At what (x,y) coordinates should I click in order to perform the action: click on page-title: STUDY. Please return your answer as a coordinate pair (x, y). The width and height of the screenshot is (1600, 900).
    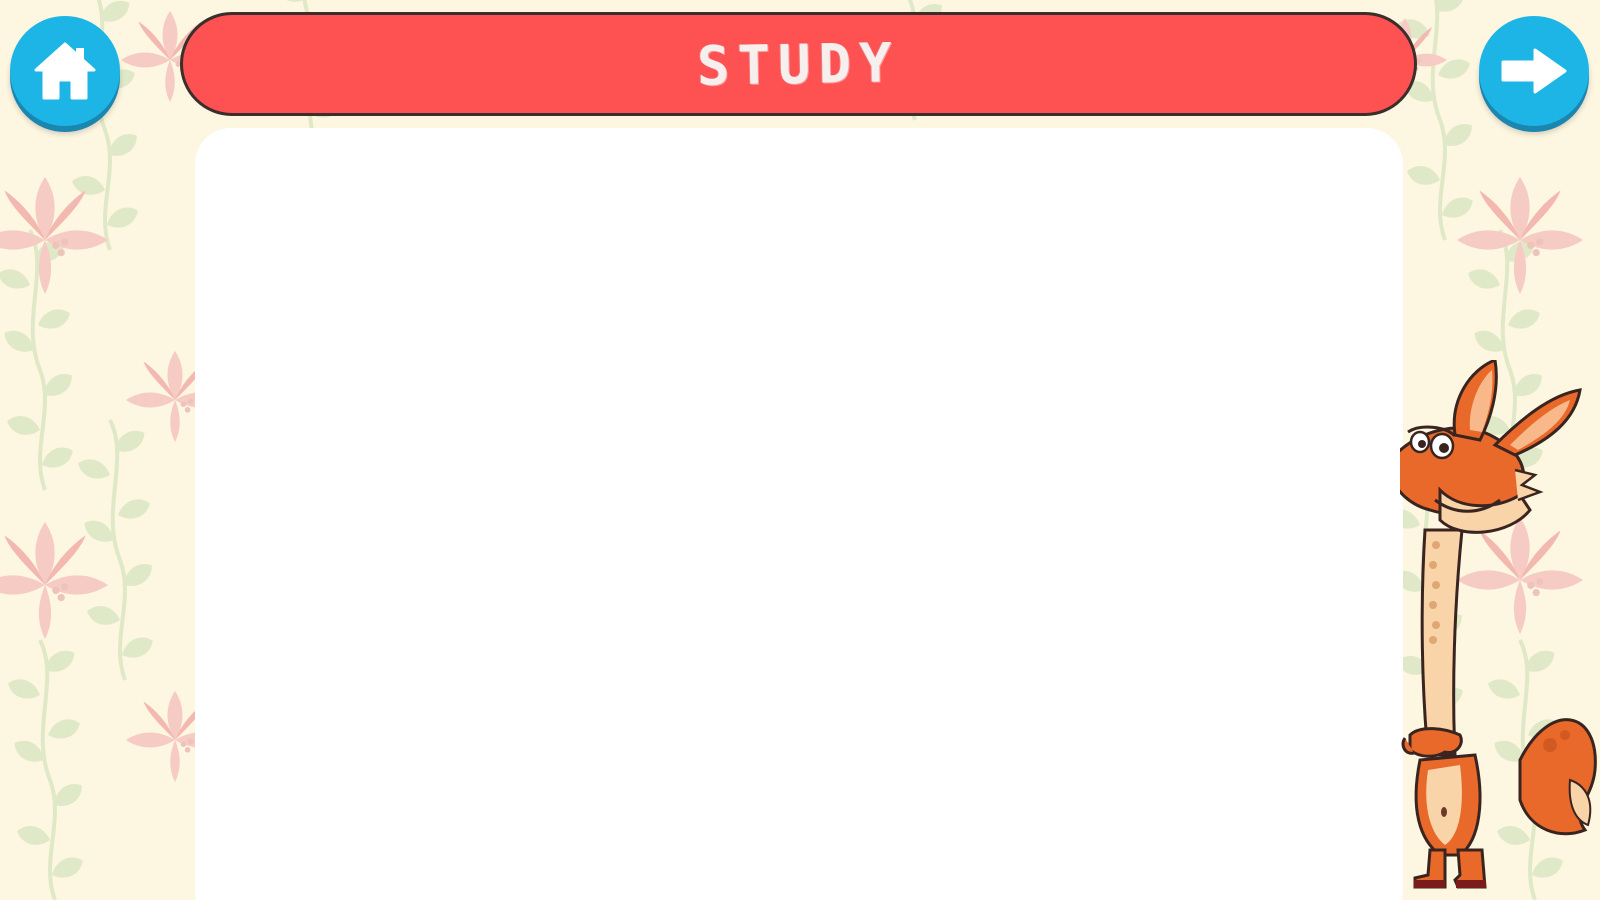
    Looking at the image, I should click on (798, 64).